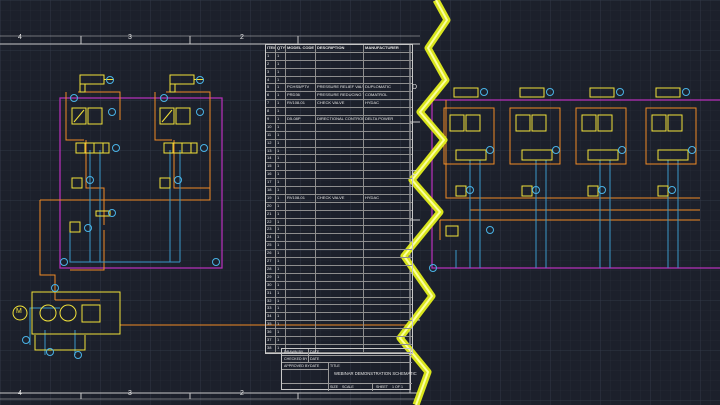  I want to click on bom-header-cell: QTY, so click(281, 48).